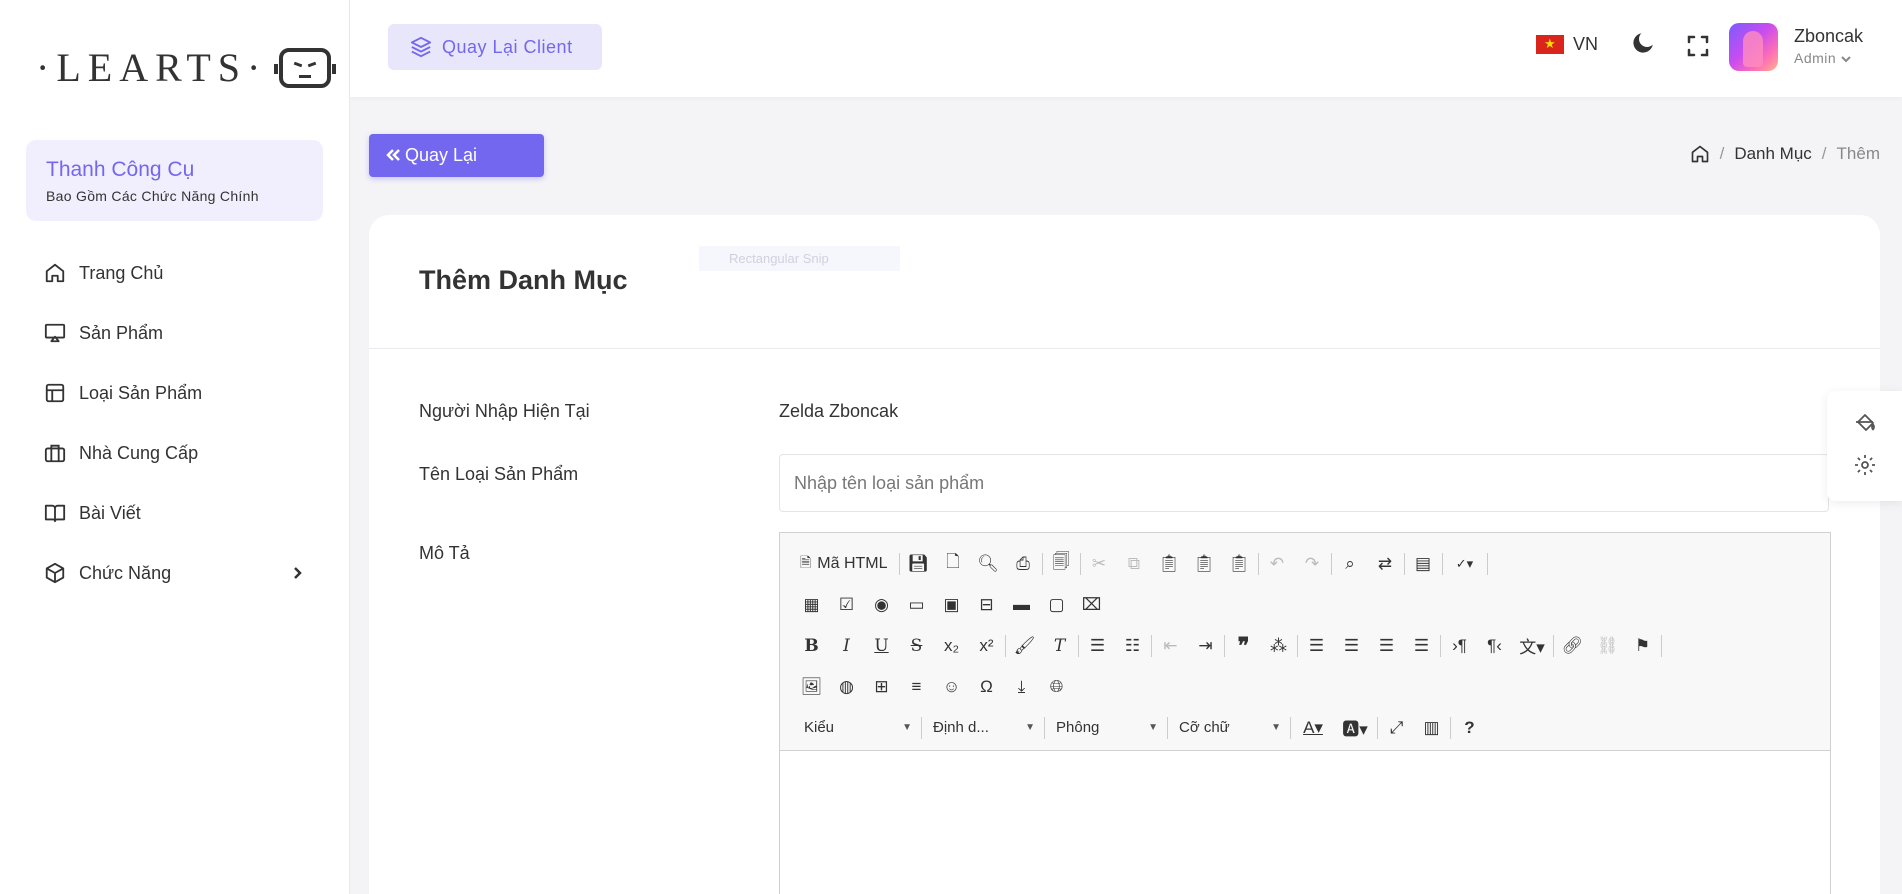 This screenshot has width=1902, height=894. What do you see at coordinates (1567, 44) in the screenshot?
I see `language-switcher: VN` at bounding box center [1567, 44].